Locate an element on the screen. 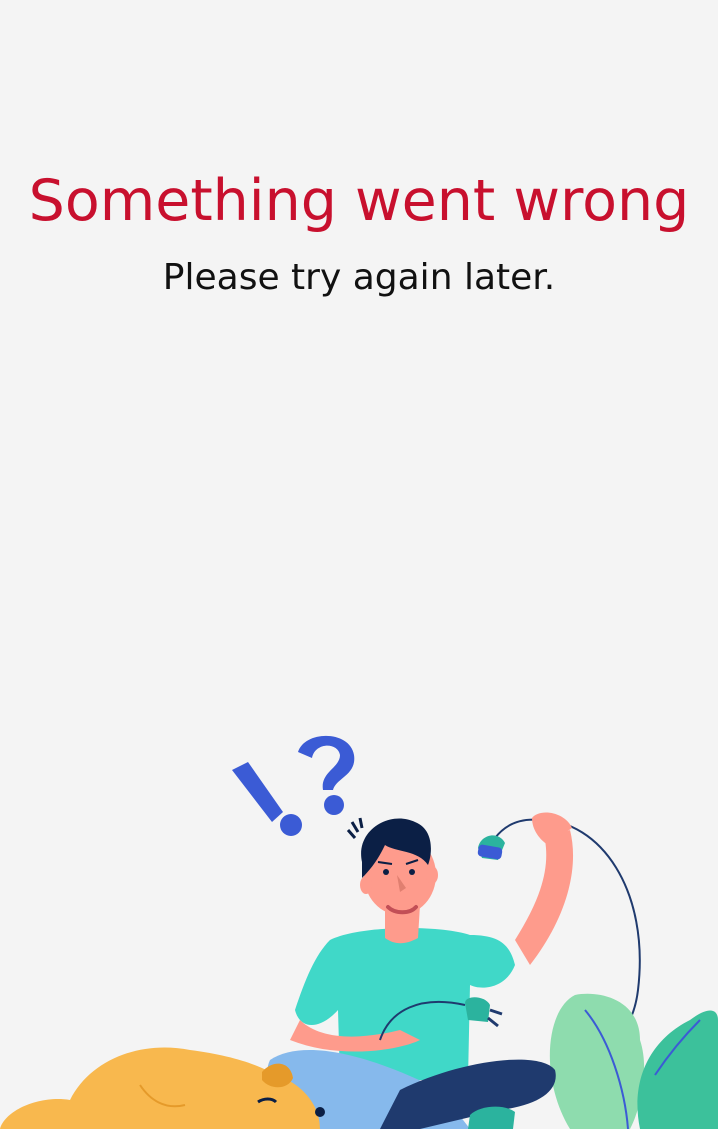 This screenshot has width=718, height=1129. error-message: Please try again later. is located at coordinates (359, 277).